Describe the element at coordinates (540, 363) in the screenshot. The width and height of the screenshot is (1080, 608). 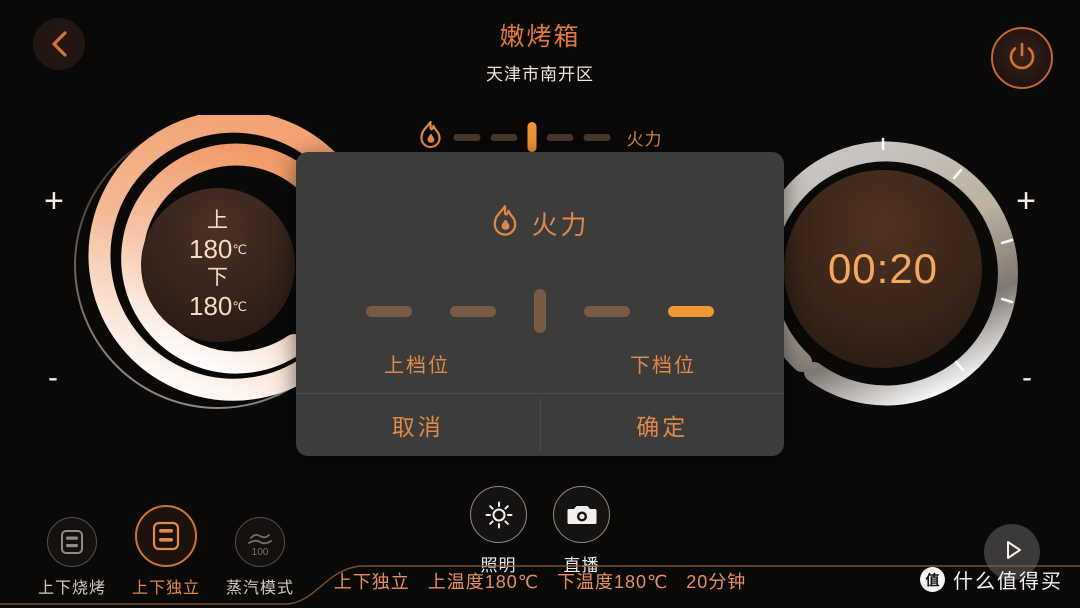
I see `dialog-slider-labels: 上档位 下档位` at that location.